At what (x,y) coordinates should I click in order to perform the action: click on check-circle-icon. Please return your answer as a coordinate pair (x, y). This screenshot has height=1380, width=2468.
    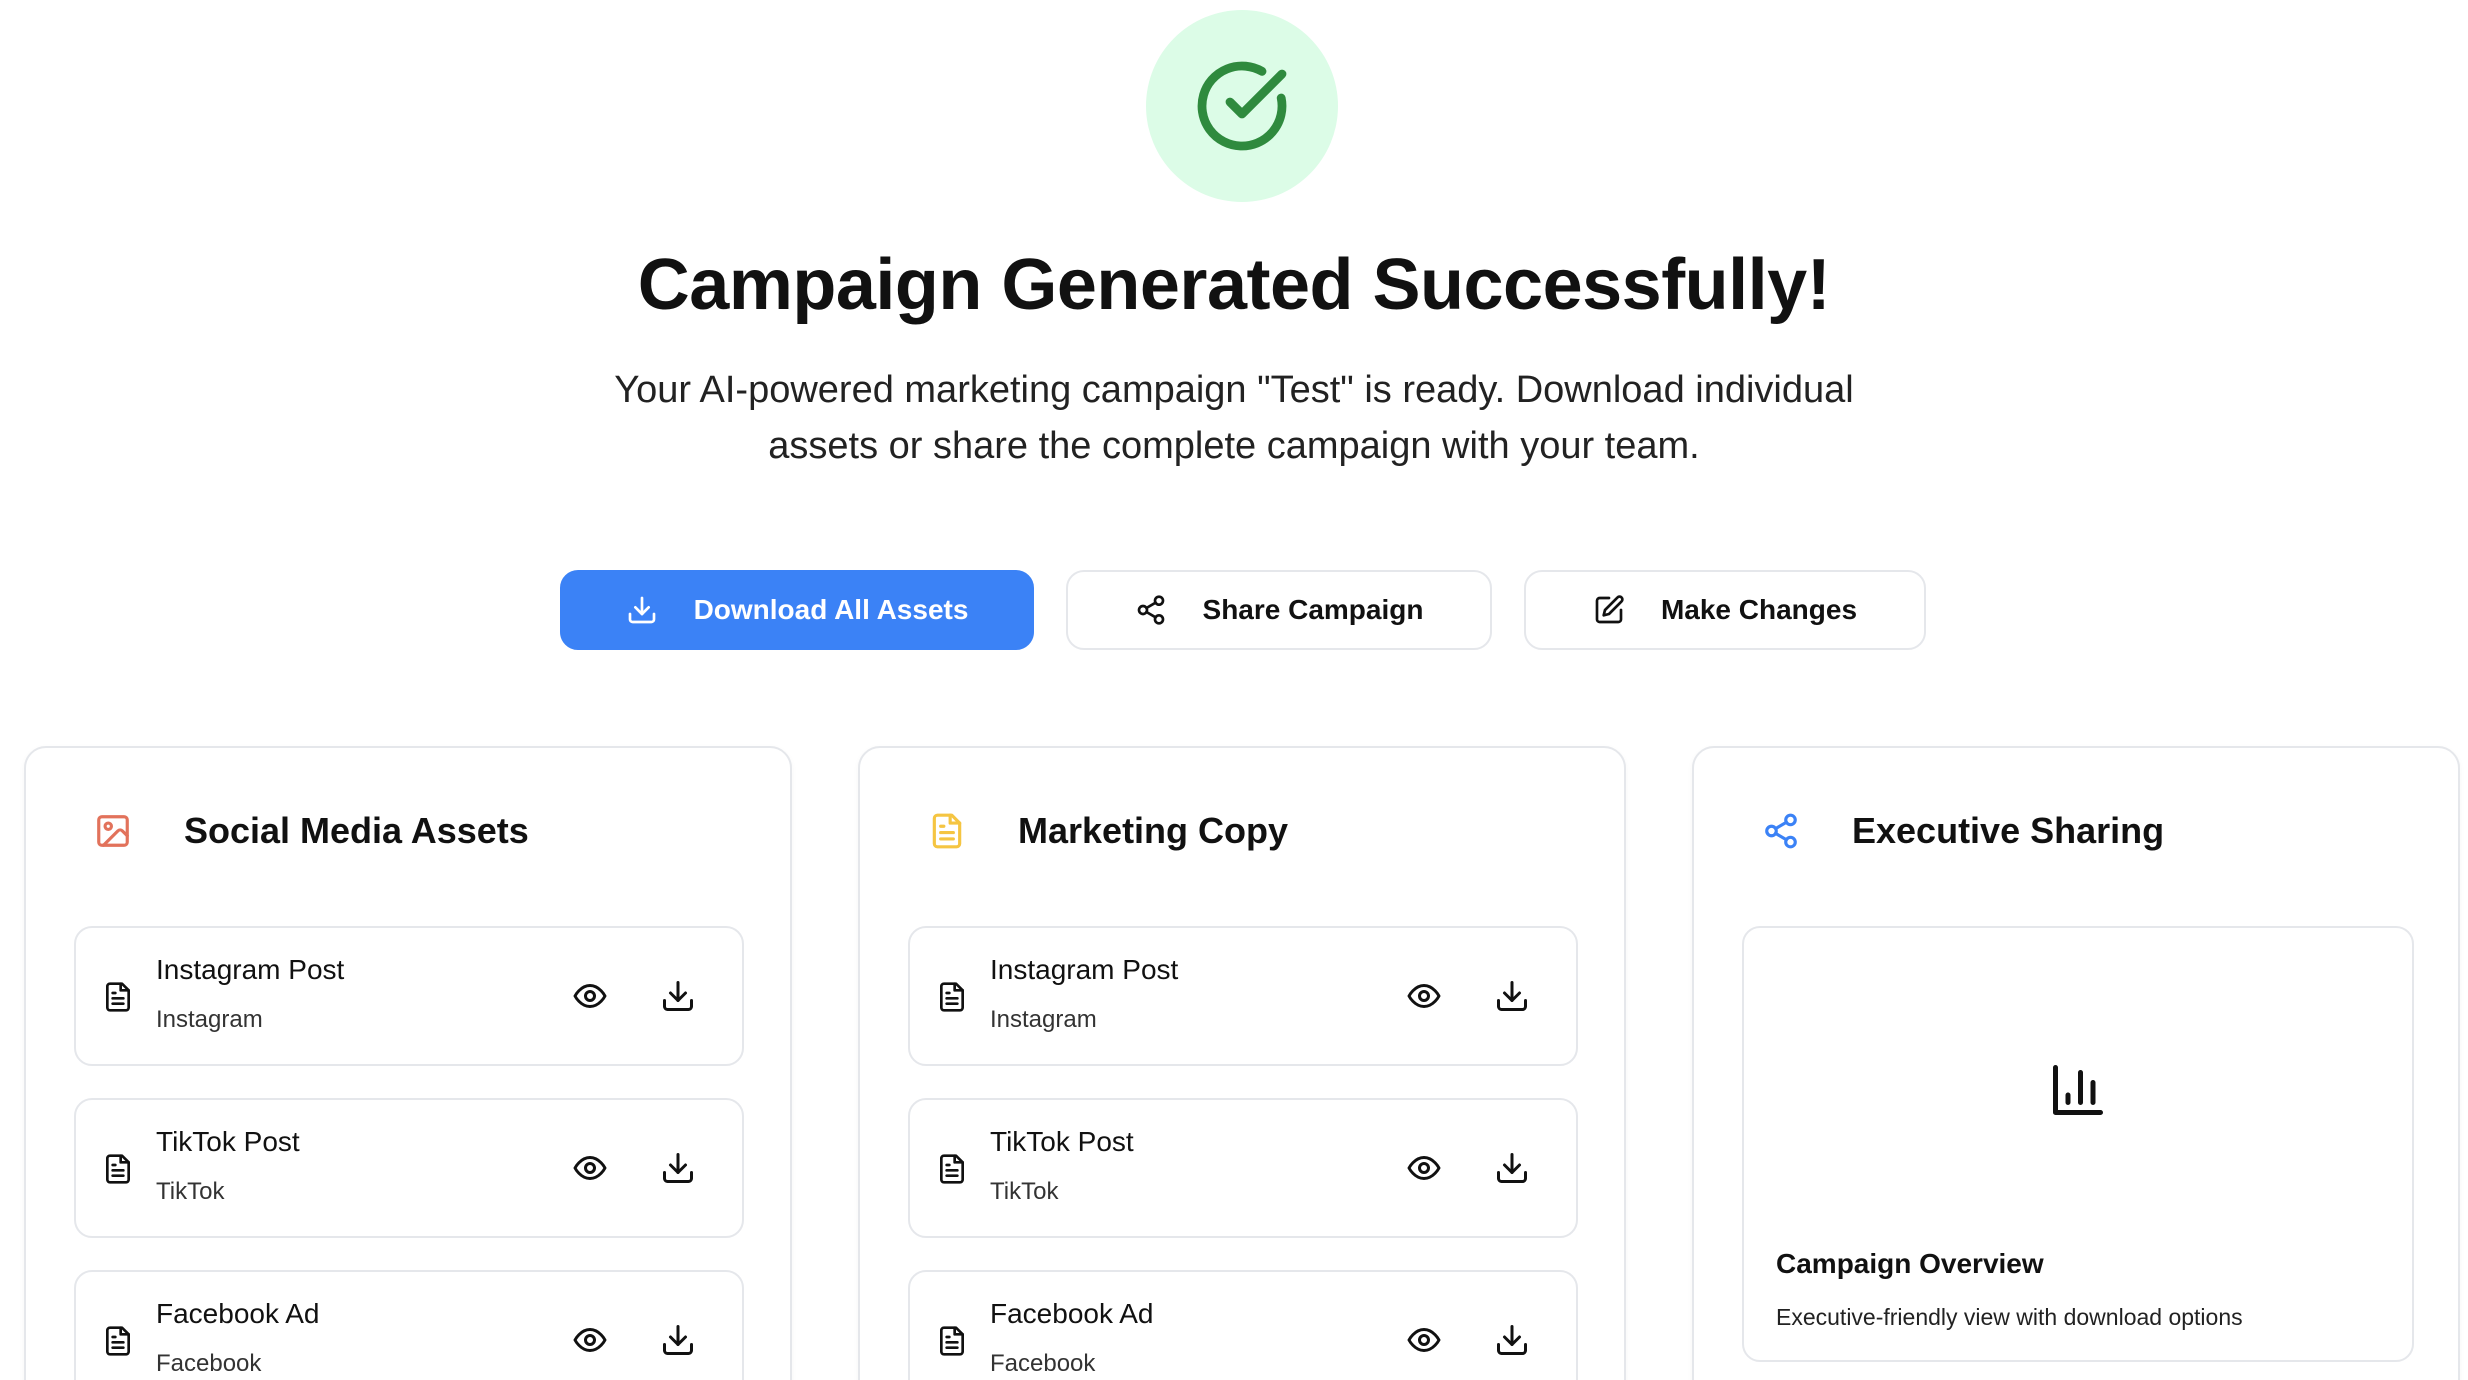
    Looking at the image, I should click on (1242, 106).